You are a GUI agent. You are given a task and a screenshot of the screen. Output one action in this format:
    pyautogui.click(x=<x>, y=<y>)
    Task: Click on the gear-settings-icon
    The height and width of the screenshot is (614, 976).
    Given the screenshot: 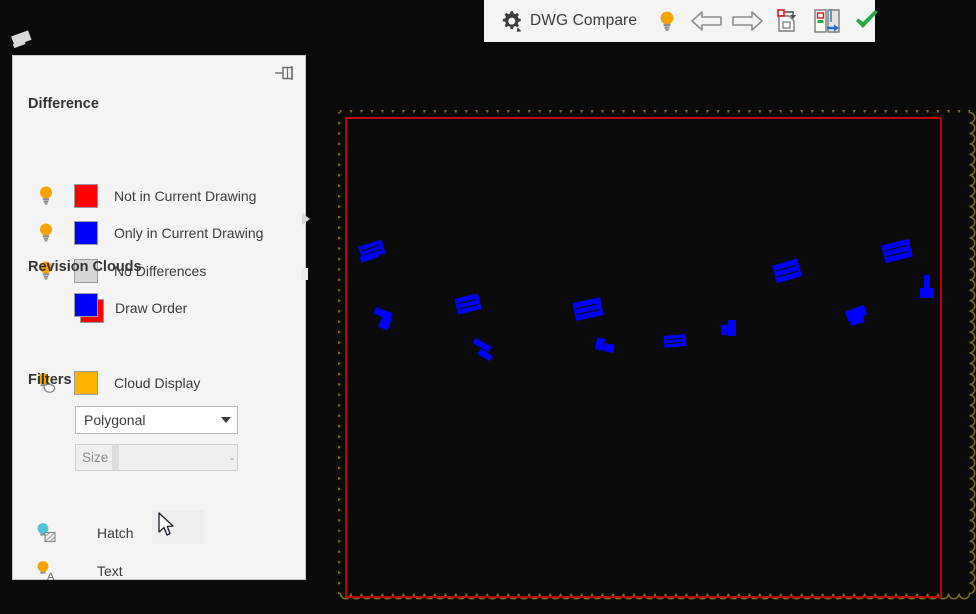 What is the action you would take?
    pyautogui.click(x=511, y=21)
    